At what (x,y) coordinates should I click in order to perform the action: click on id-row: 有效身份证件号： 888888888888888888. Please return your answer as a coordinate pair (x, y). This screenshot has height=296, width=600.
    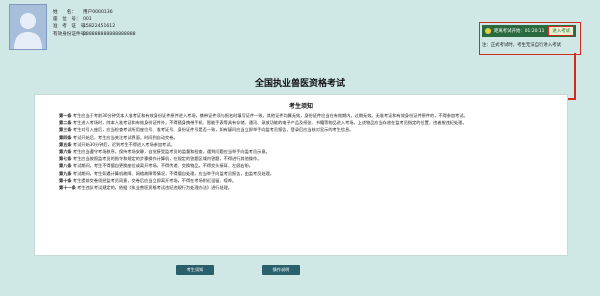
    Looking at the image, I should click on (94, 34).